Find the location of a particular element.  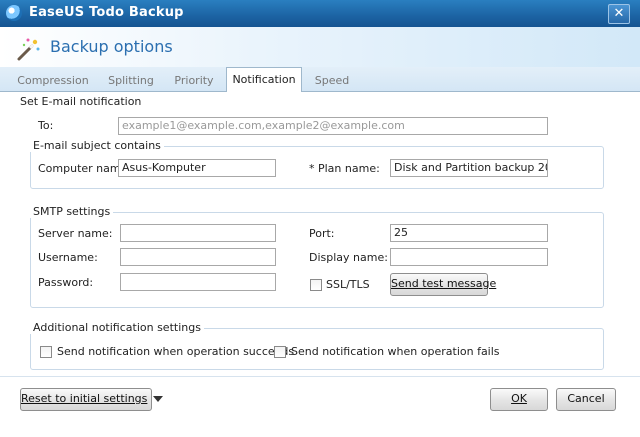

footer-divider is located at coordinates (320, 376).